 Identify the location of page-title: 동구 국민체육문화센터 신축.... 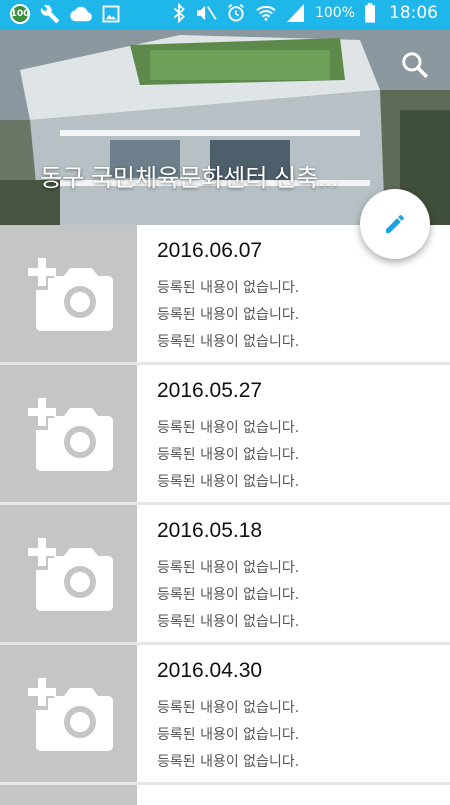
(189, 178).